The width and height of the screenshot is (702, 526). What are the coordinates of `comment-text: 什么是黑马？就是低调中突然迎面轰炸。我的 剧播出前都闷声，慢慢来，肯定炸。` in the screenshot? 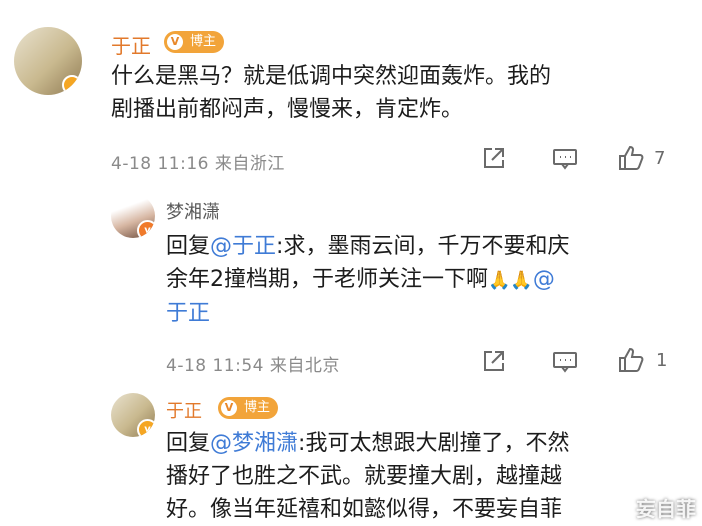 It's located at (331, 93).